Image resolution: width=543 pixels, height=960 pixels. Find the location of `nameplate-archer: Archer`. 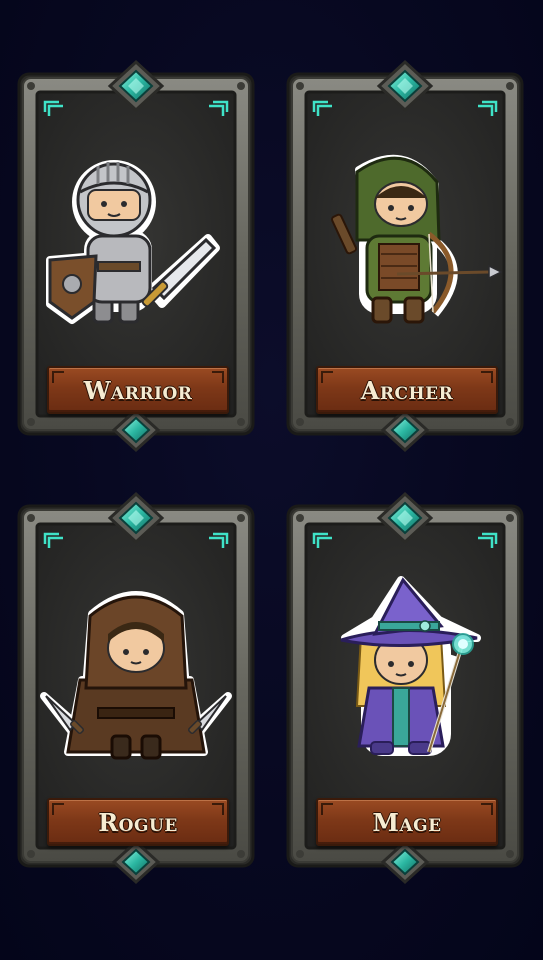

nameplate-archer: Archer is located at coordinates (407, 390).